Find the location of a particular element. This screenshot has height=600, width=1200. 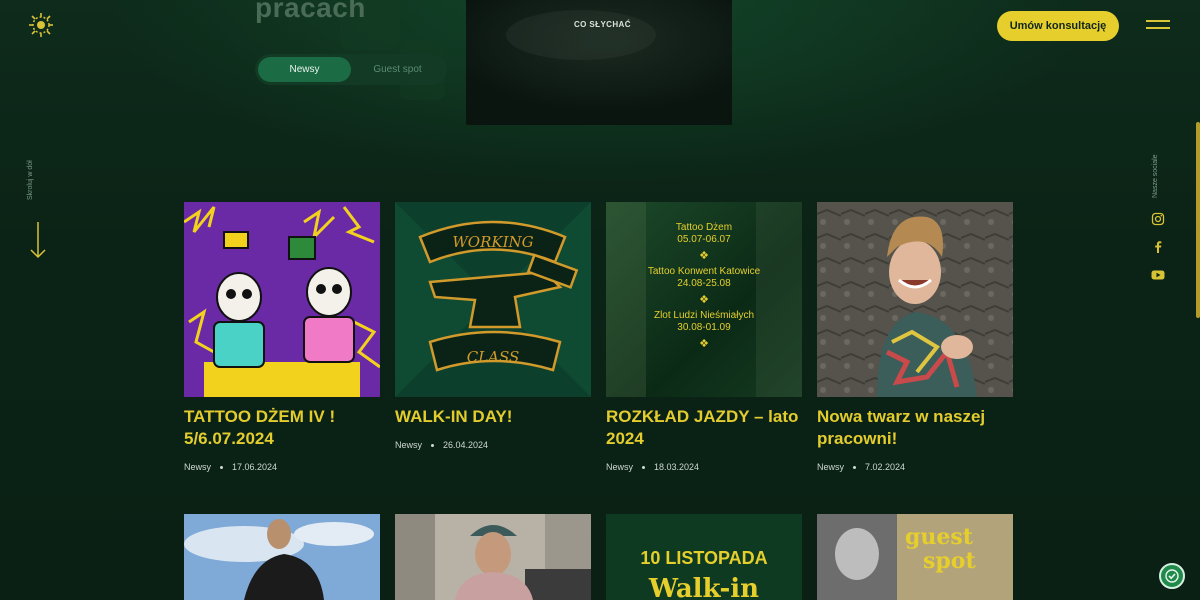

event-name: Tattoo Dżem is located at coordinates (704, 227).